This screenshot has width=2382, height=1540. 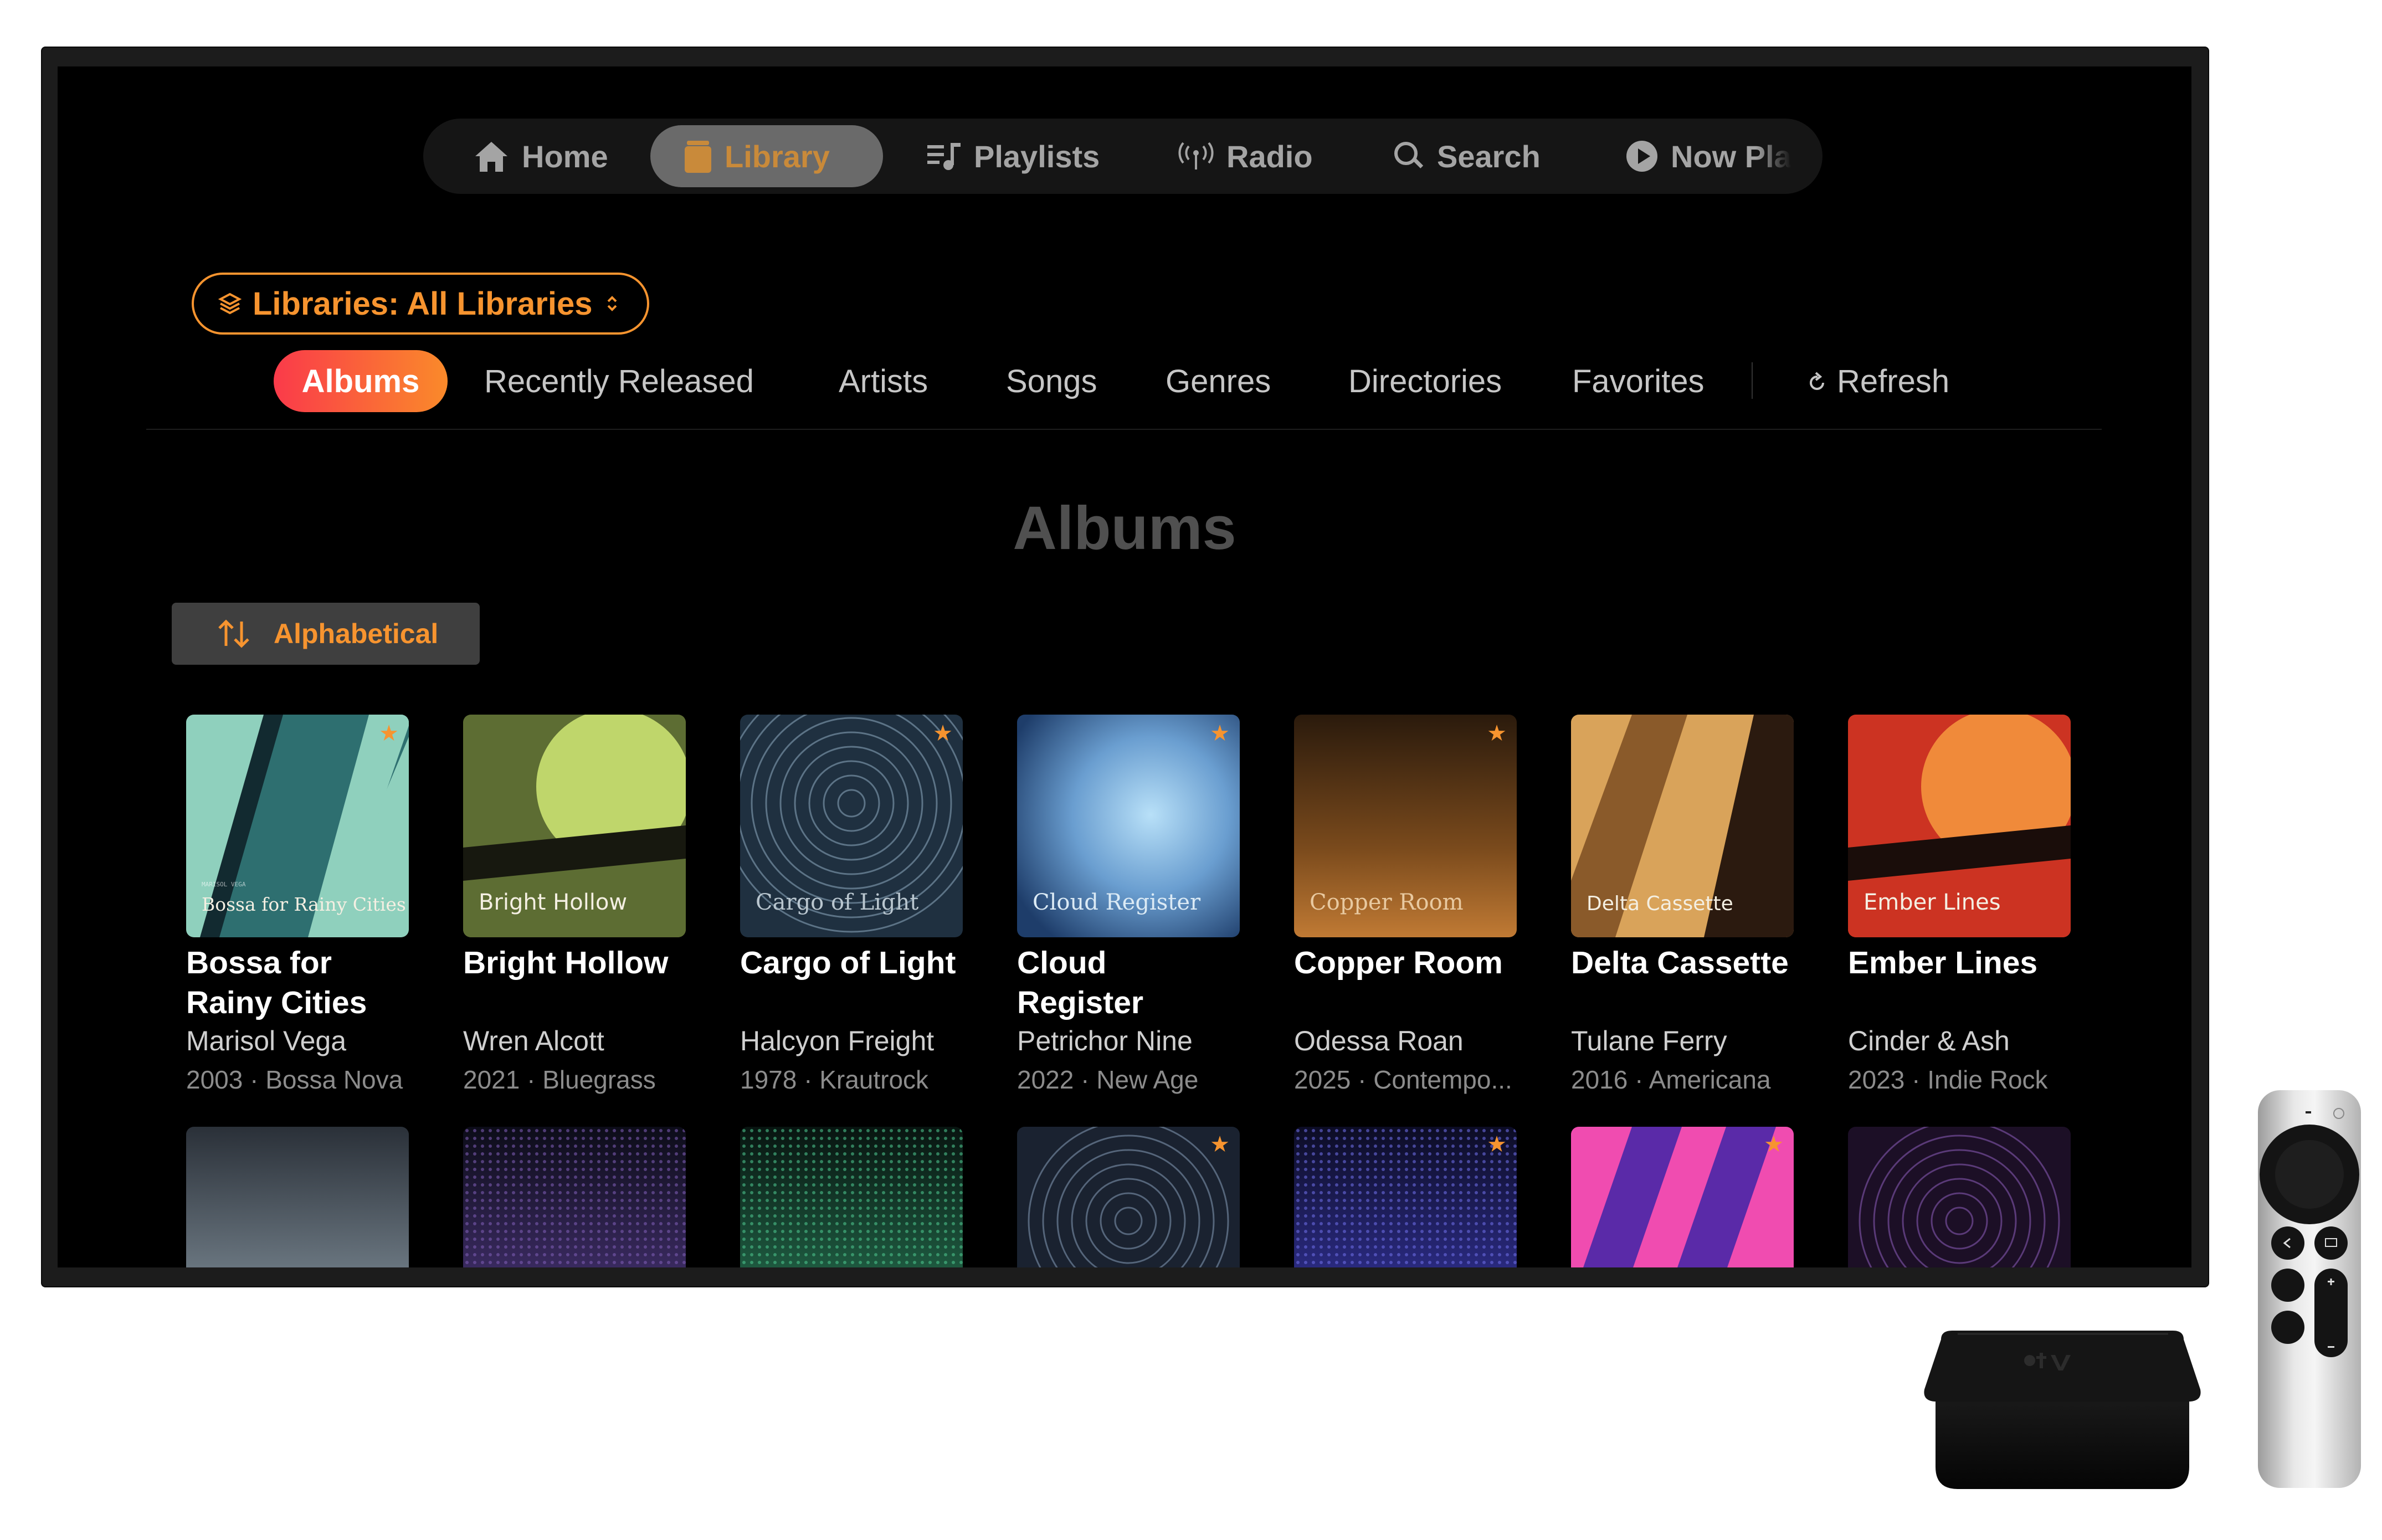 I want to click on album-title: Cargo of Light, so click(x=848, y=963).